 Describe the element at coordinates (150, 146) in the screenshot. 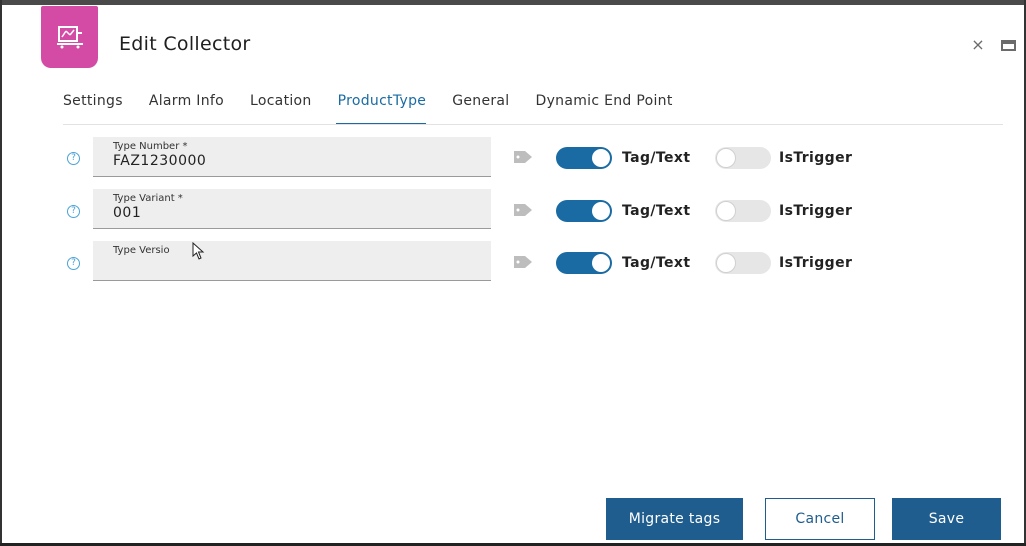

I see `field-label: Type Number *` at that location.